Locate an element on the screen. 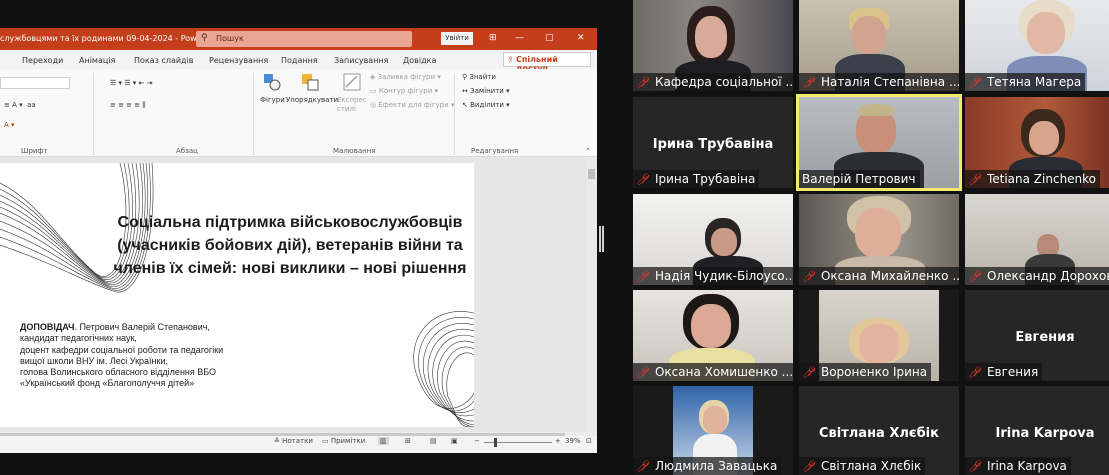 This screenshot has height=475, width=1109. tab-animation: Анімація is located at coordinates (97, 60).